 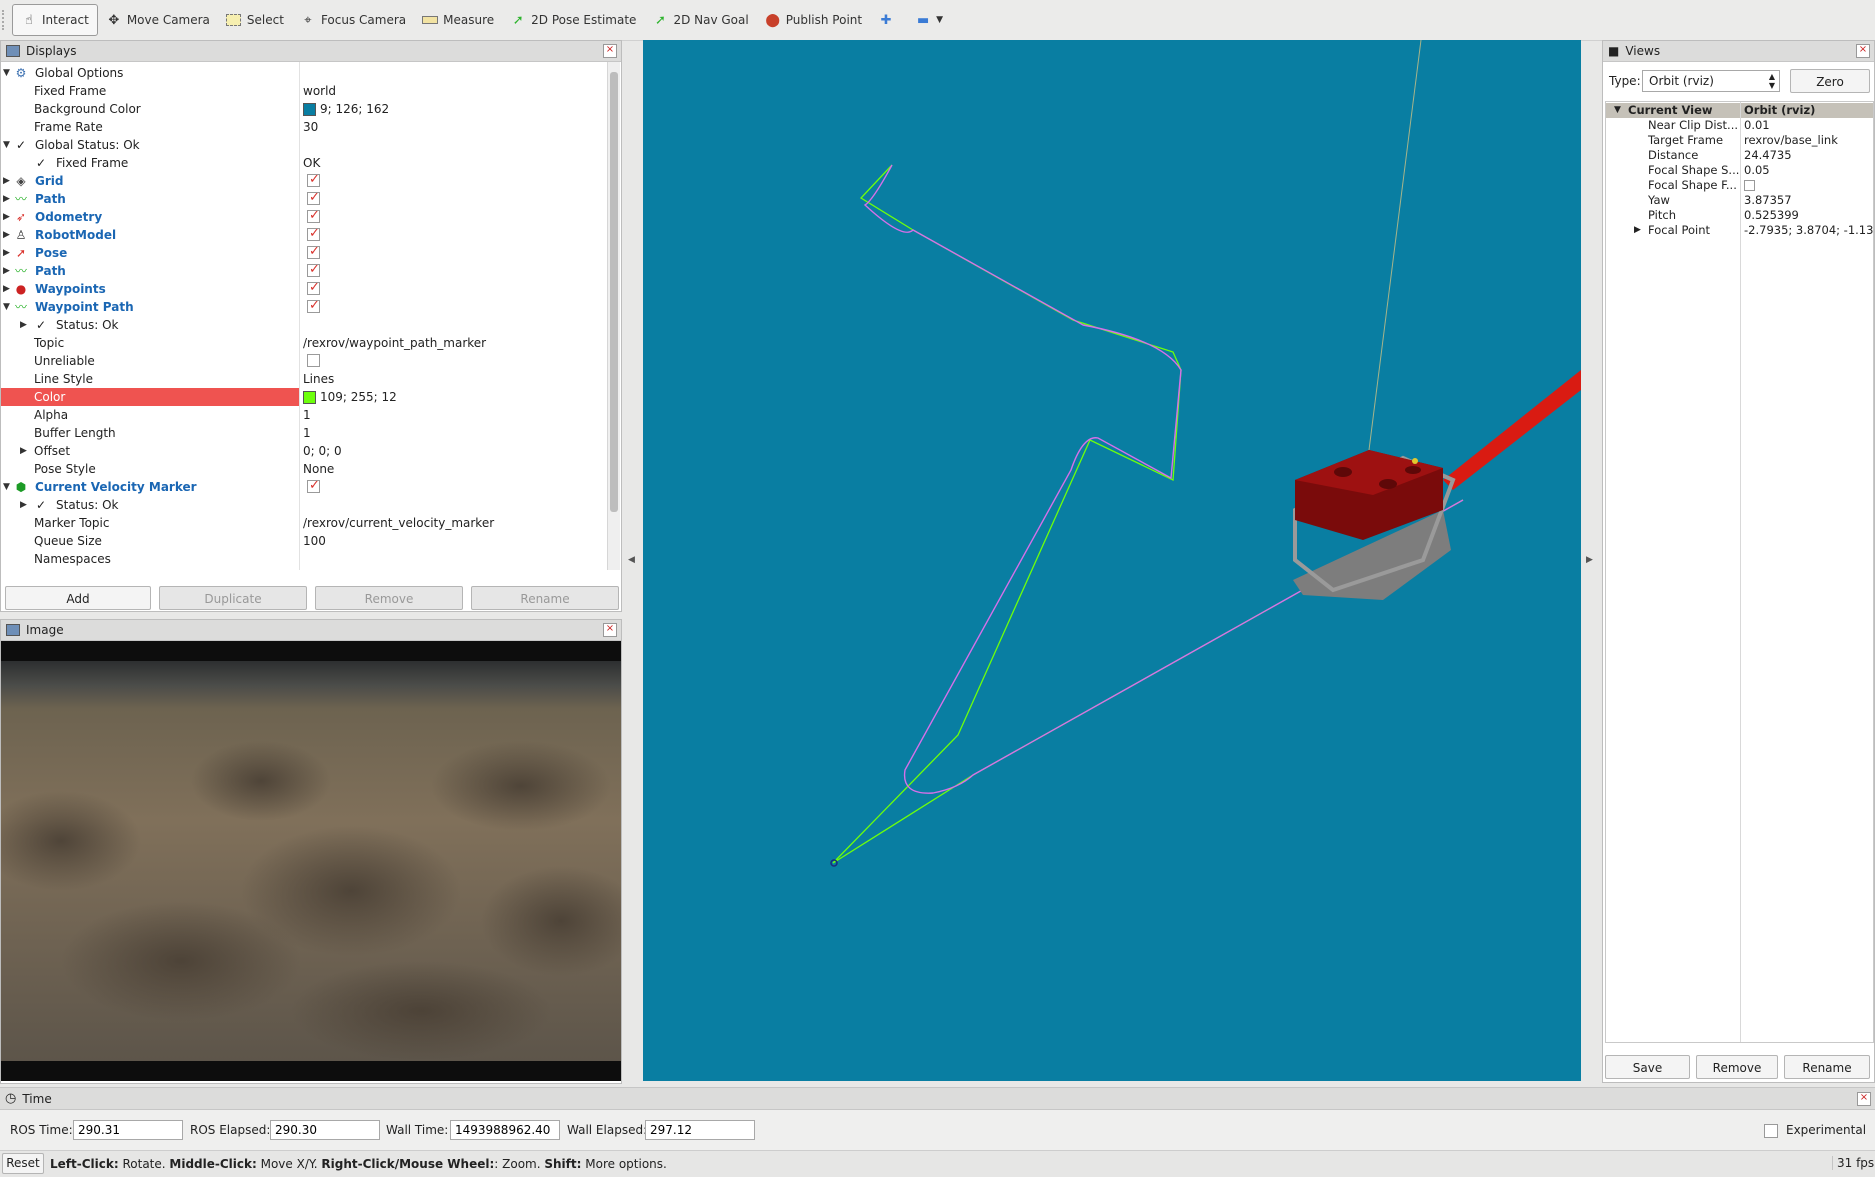 I want to click on tool-select: Select, so click(x=255, y=20).